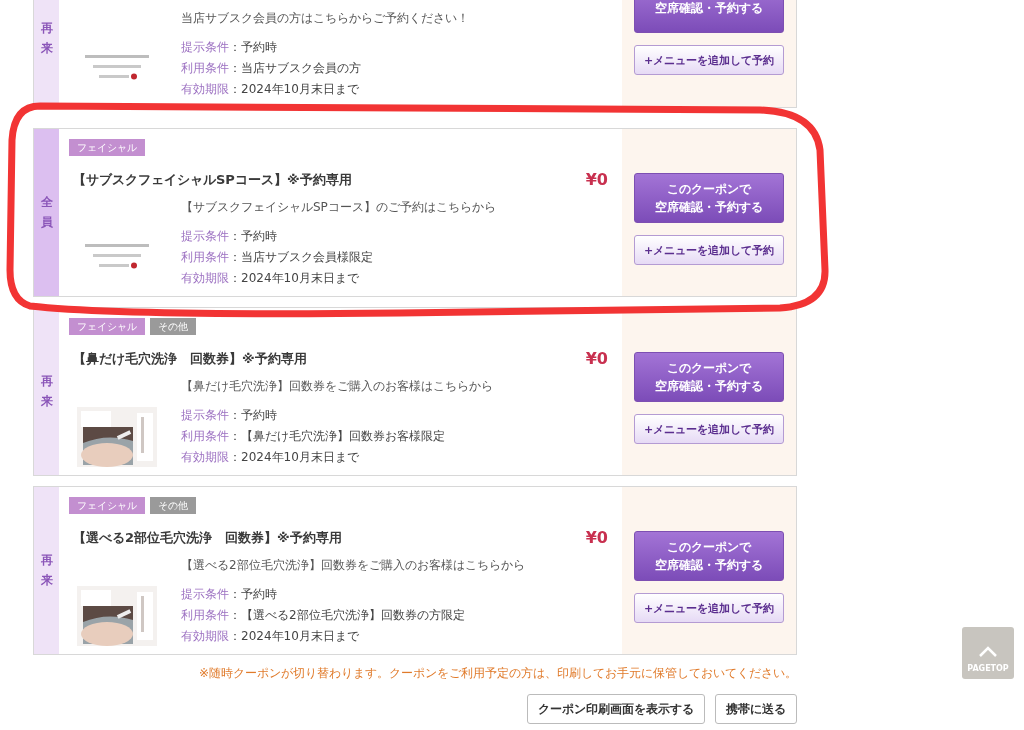 The width and height of the screenshot is (1024, 730). Describe the element at coordinates (212, 179) in the screenshot. I see `coupon-title: 【サブスクフェイシャルSPコース】※予約専用` at that location.